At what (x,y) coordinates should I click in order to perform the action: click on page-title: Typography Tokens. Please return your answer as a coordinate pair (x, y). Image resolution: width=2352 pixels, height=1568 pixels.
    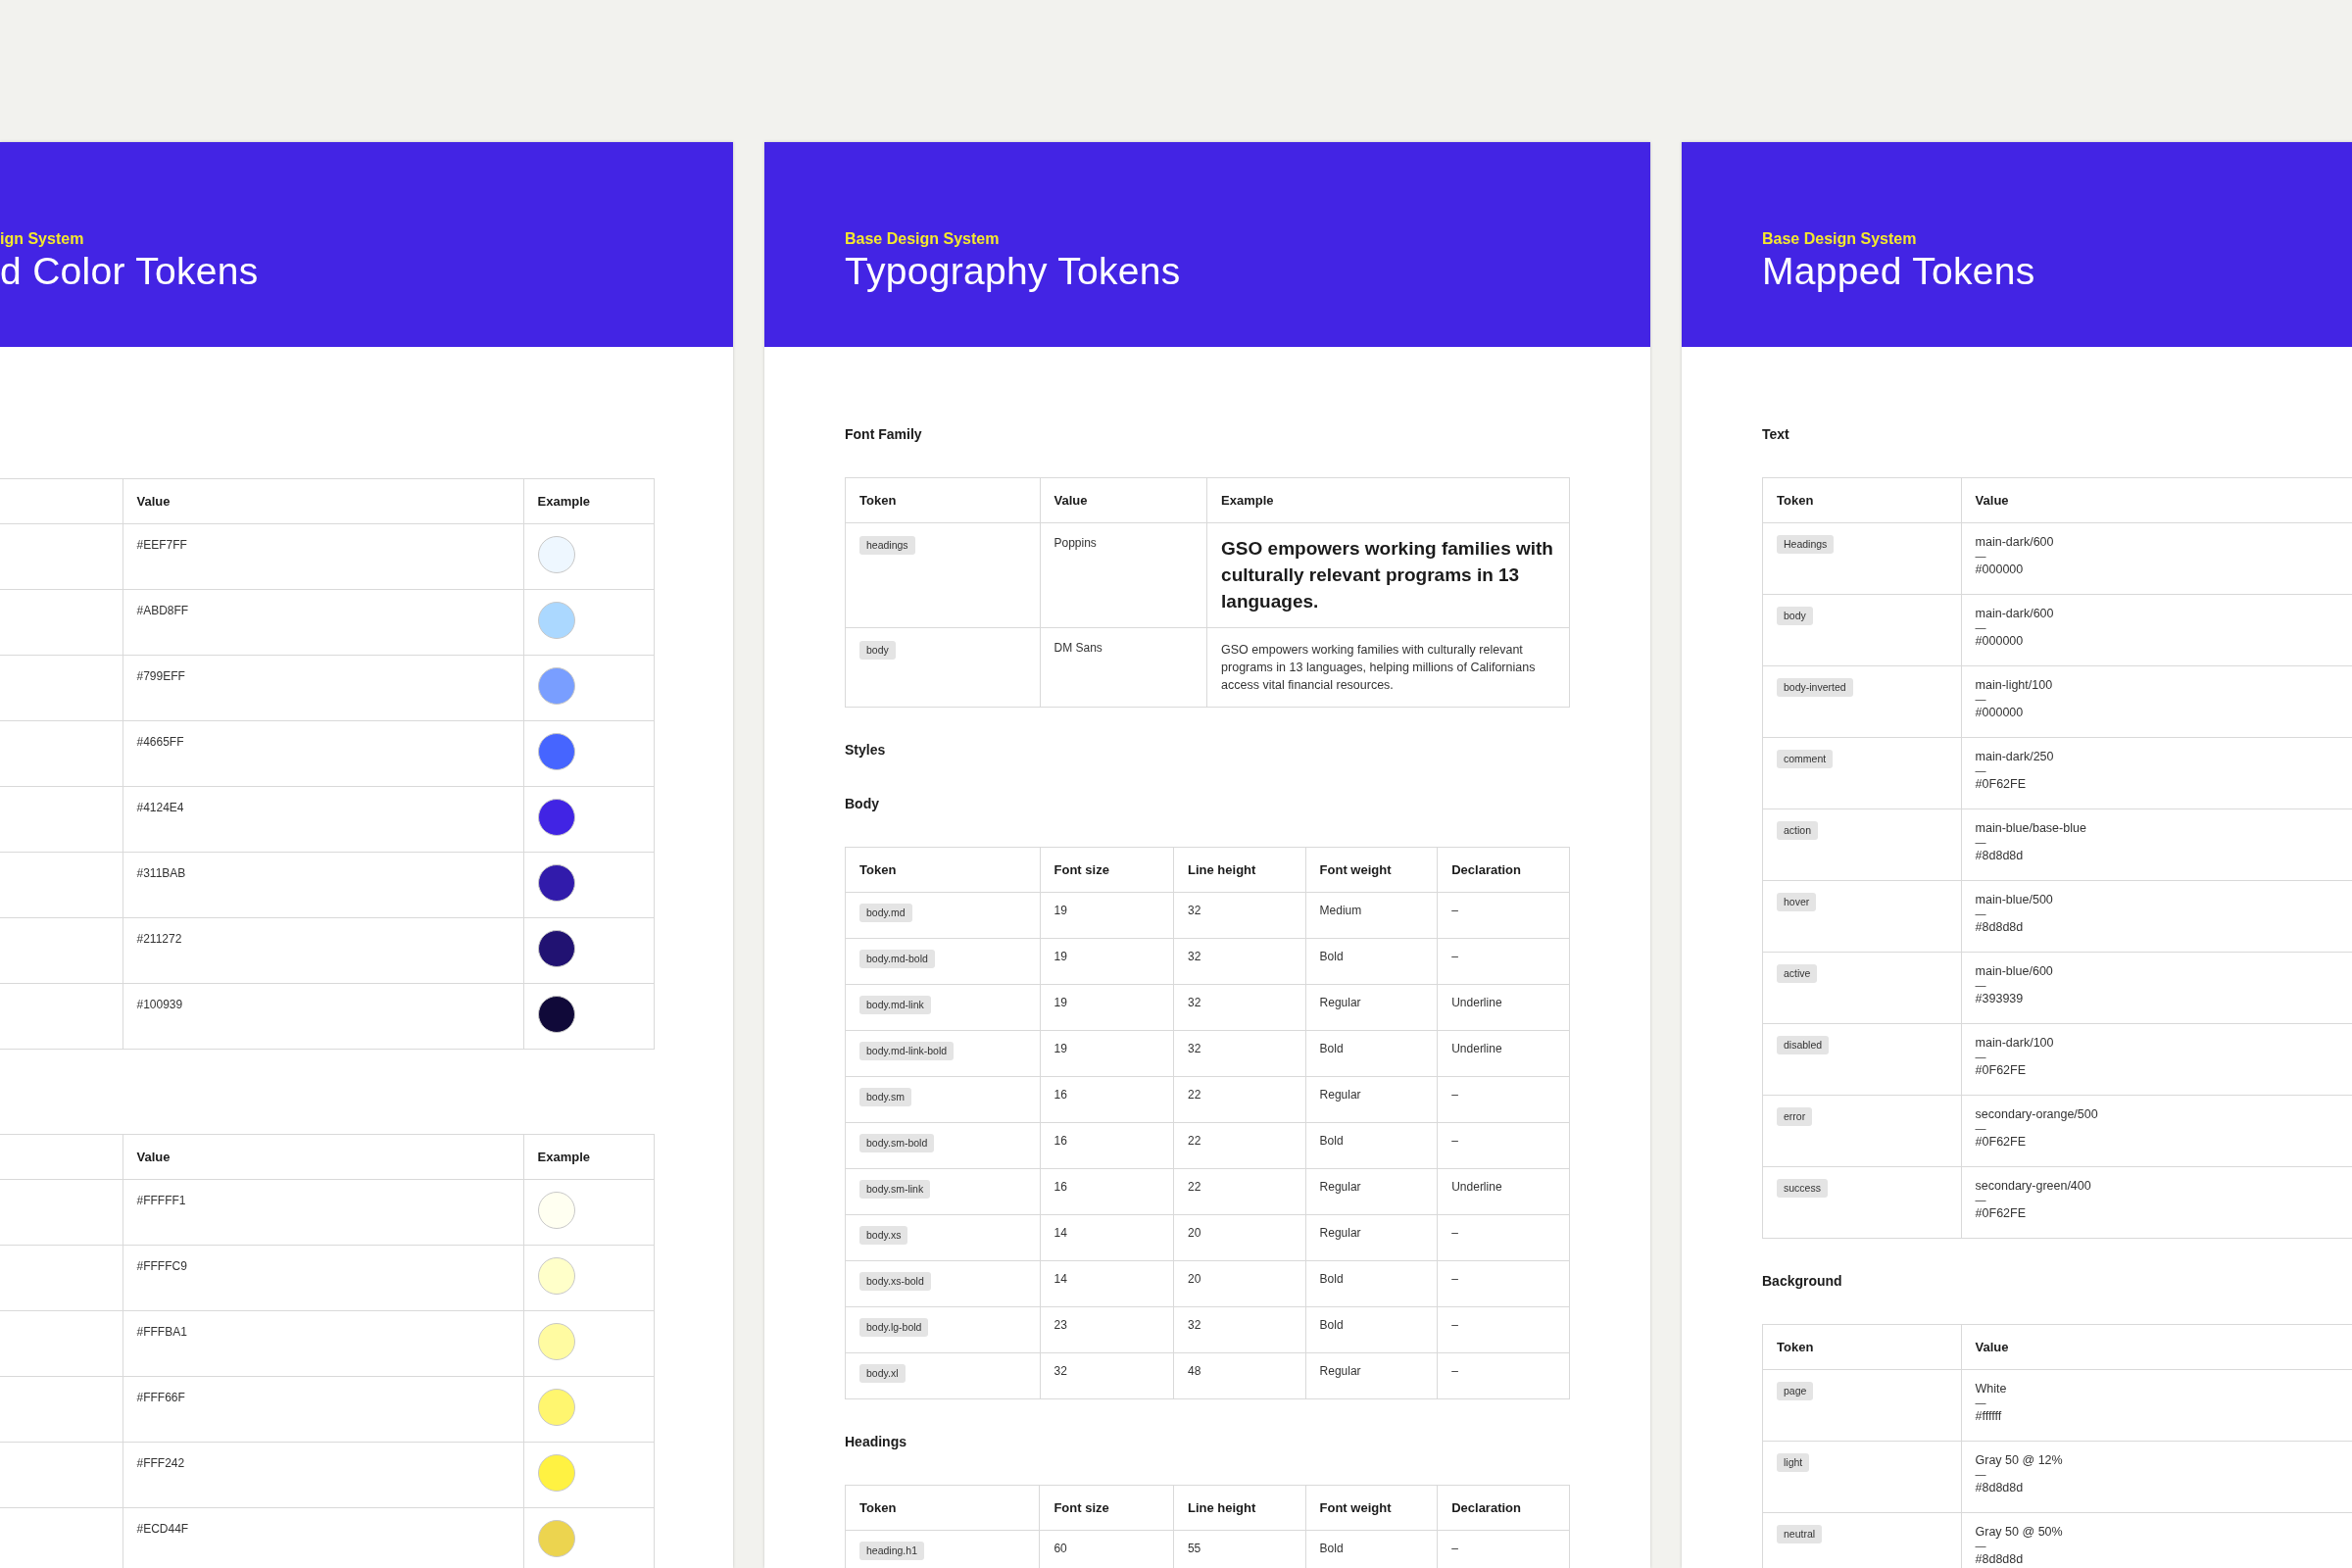
    Looking at the image, I should click on (1013, 271).